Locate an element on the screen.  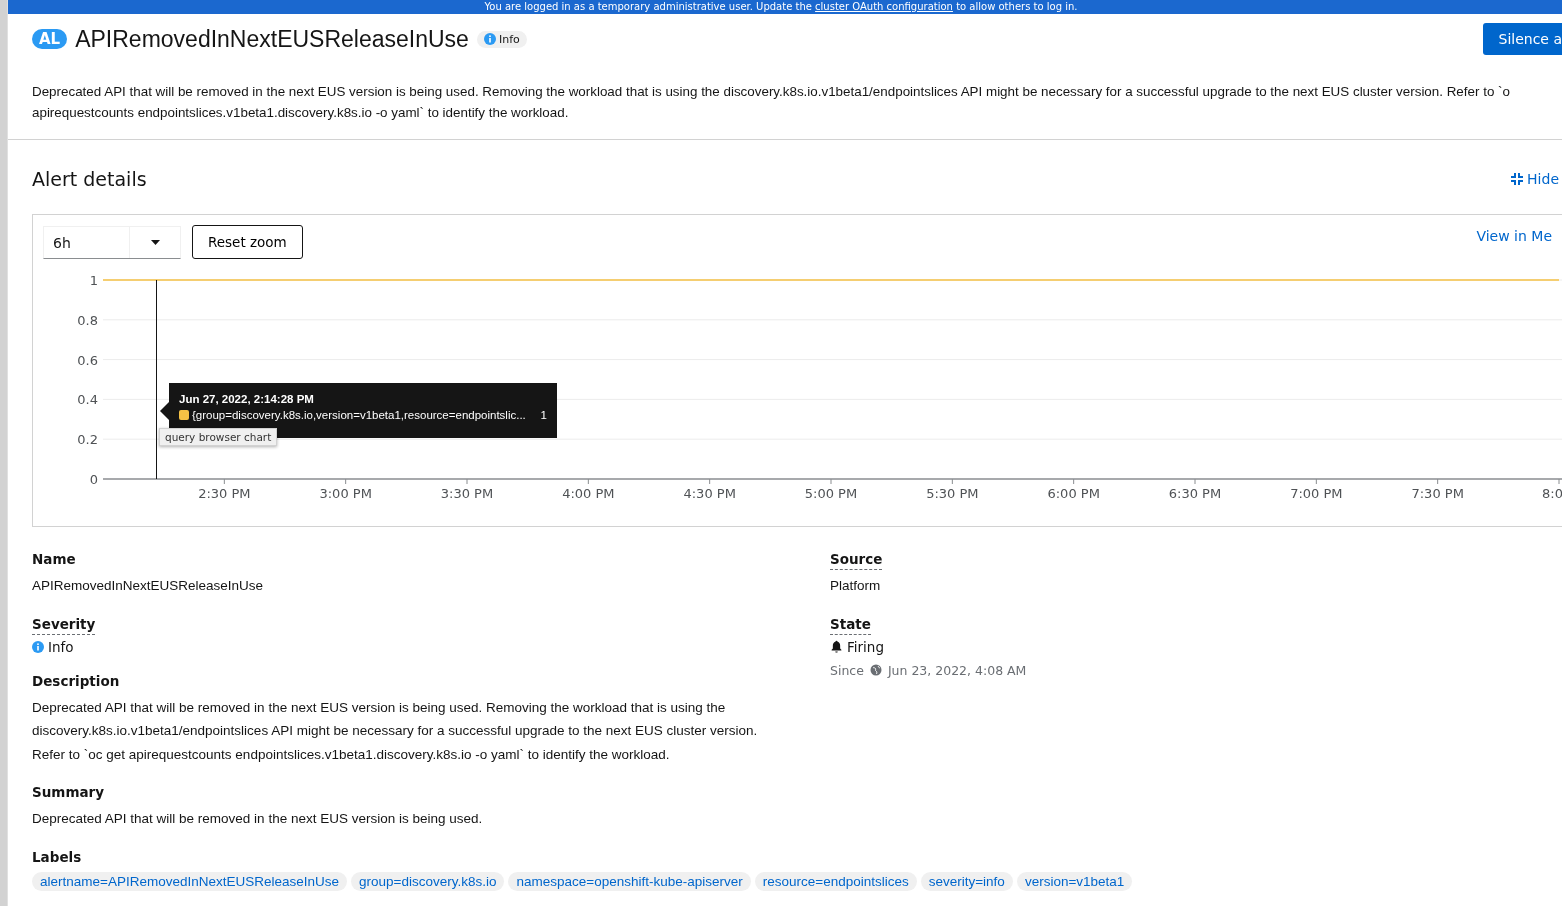
hide-link: Hide is located at coordinates (1536, 179).